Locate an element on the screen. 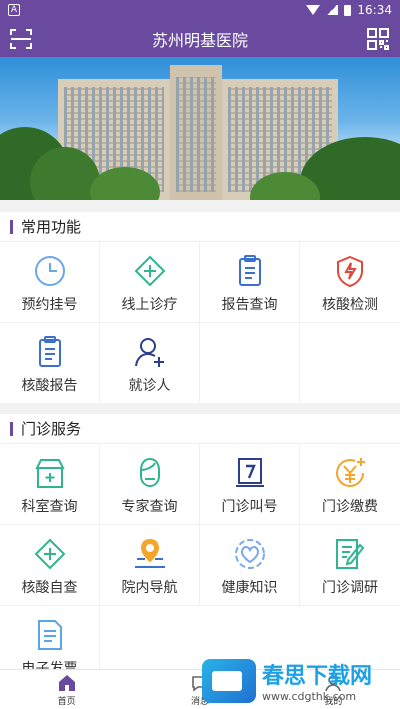 The image size is (400, 709). patient-button: 就诊人 is located at coordinates (150, 363).